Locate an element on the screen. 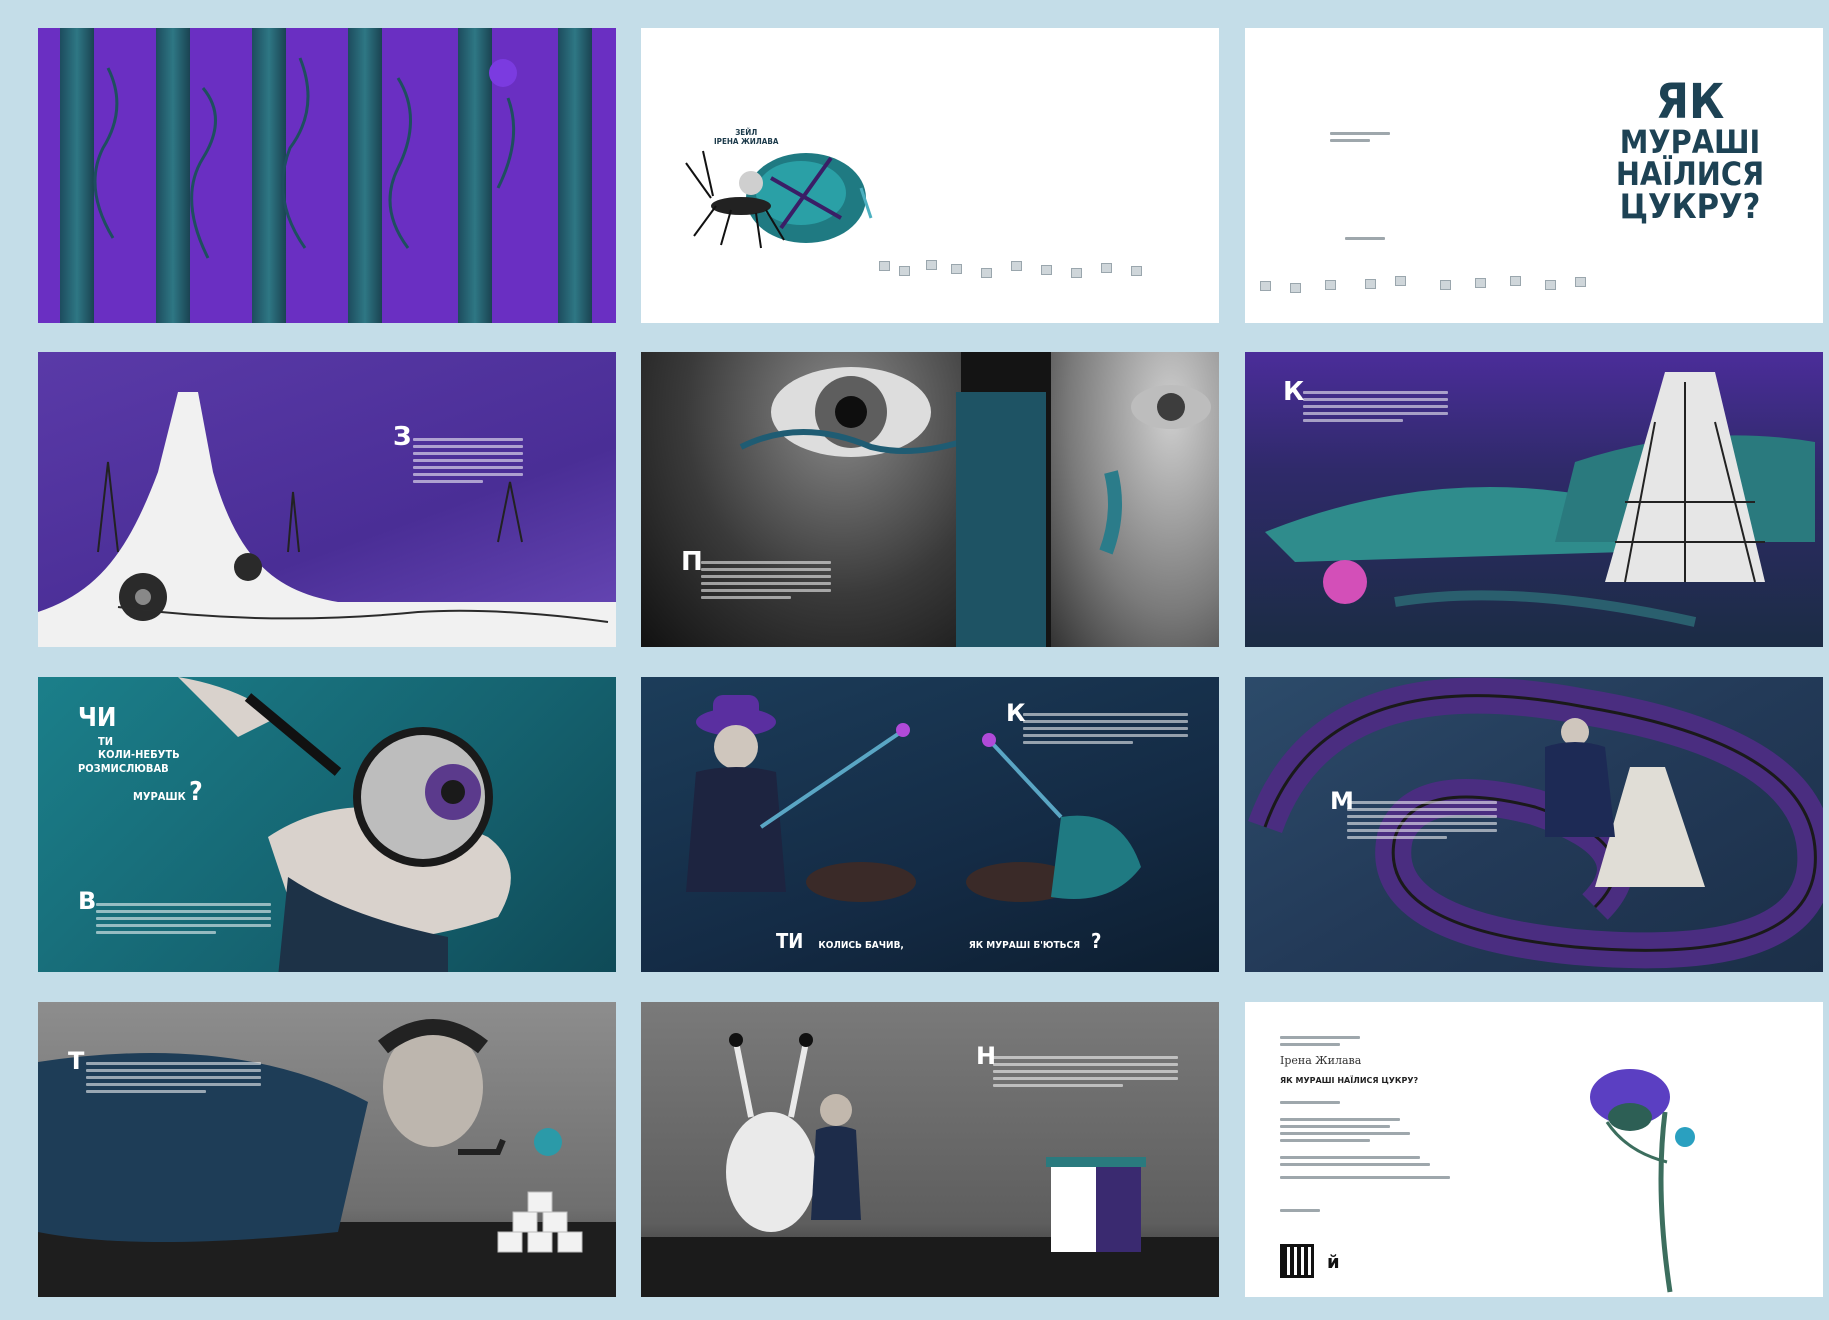 The height and width of the screenshot is (1320, 1829). salt-mountain-illustration is located at coordinates (327, 519).